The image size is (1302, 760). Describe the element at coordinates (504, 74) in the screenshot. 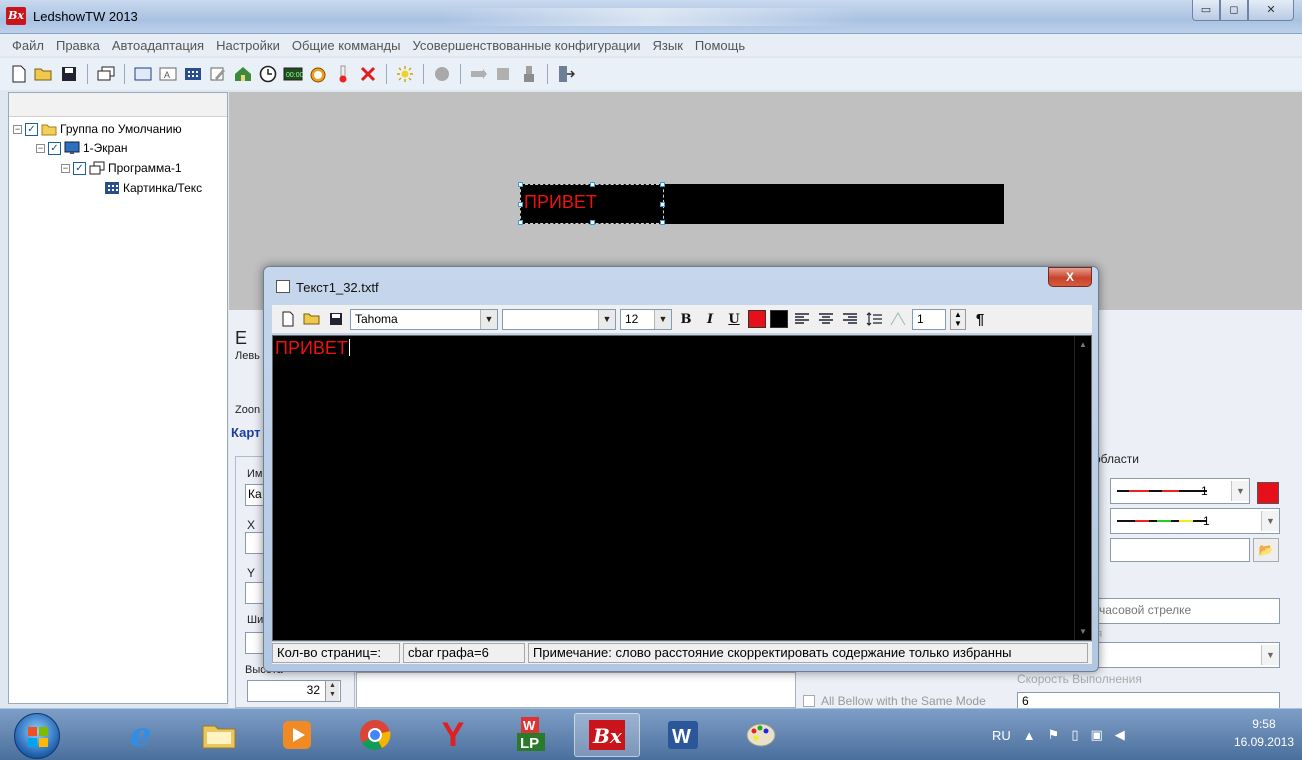

I see `send2-icon` at that location.